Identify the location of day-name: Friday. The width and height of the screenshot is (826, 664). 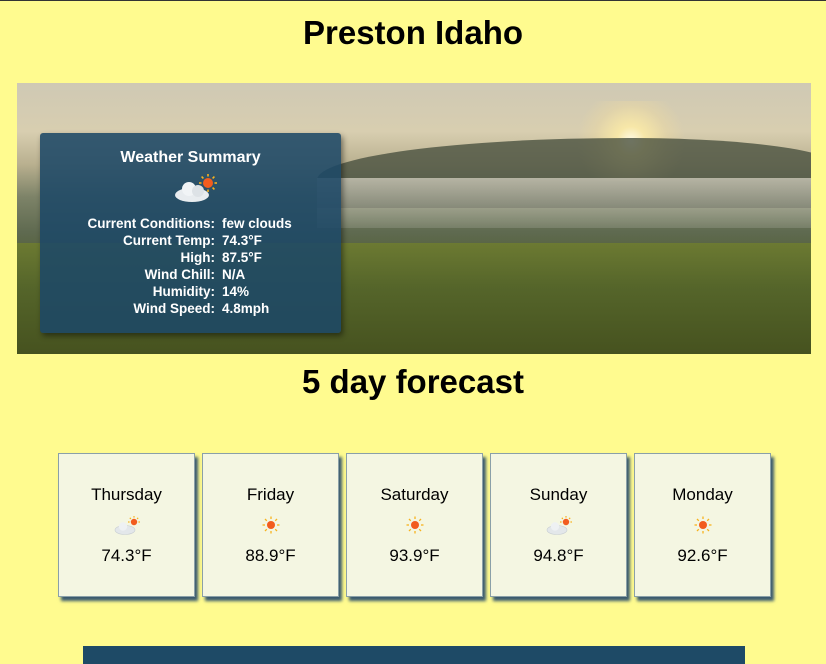
(270, 494).